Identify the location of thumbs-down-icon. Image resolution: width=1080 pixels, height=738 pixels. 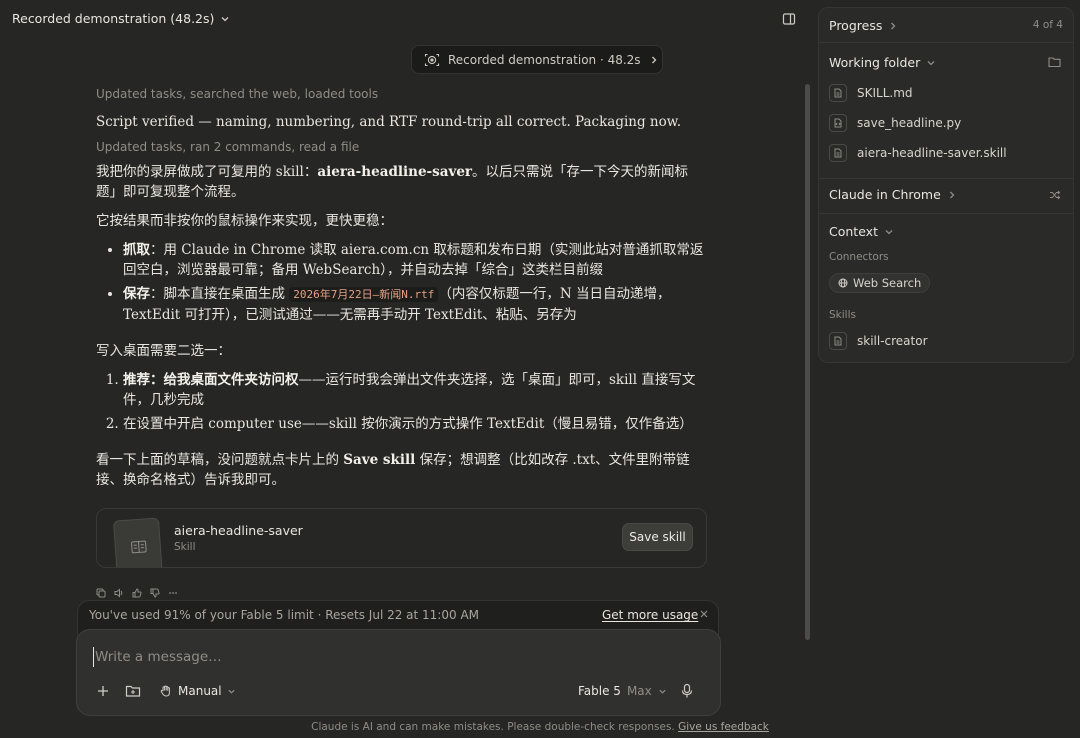
(155, 593).